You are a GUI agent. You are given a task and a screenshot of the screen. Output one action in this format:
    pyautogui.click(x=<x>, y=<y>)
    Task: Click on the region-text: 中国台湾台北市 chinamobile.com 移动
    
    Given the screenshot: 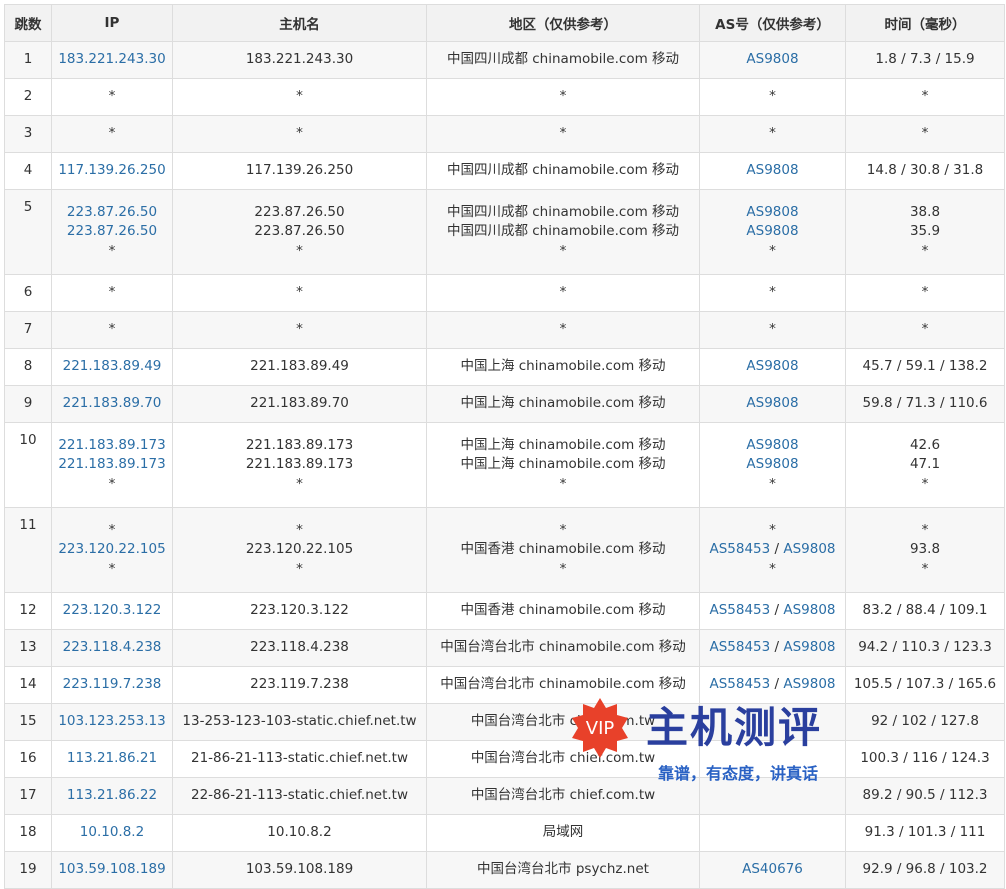 What is the action you would take?
    pyautogui.click(x=563, y=684)
    